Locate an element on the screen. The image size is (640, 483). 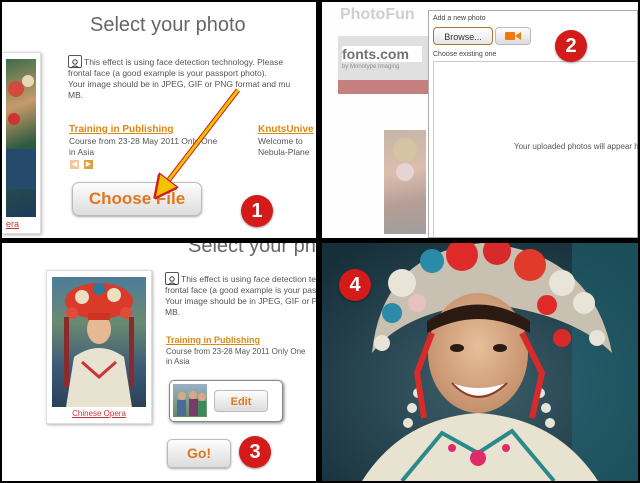
course-text-2: in Asia is located at coordinates (178, 361).